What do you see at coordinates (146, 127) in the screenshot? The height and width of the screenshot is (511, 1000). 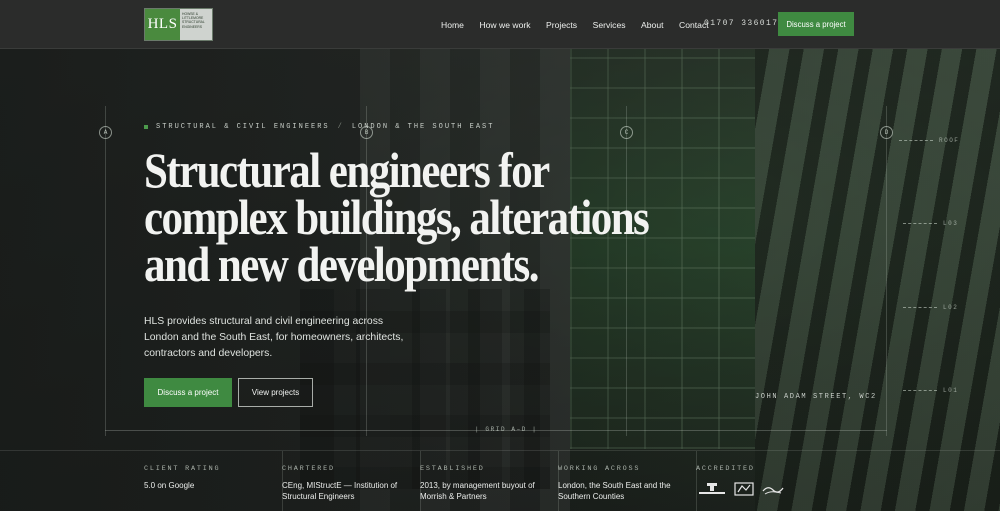 I see `green-square-icon` at bounding box center [146, 127].